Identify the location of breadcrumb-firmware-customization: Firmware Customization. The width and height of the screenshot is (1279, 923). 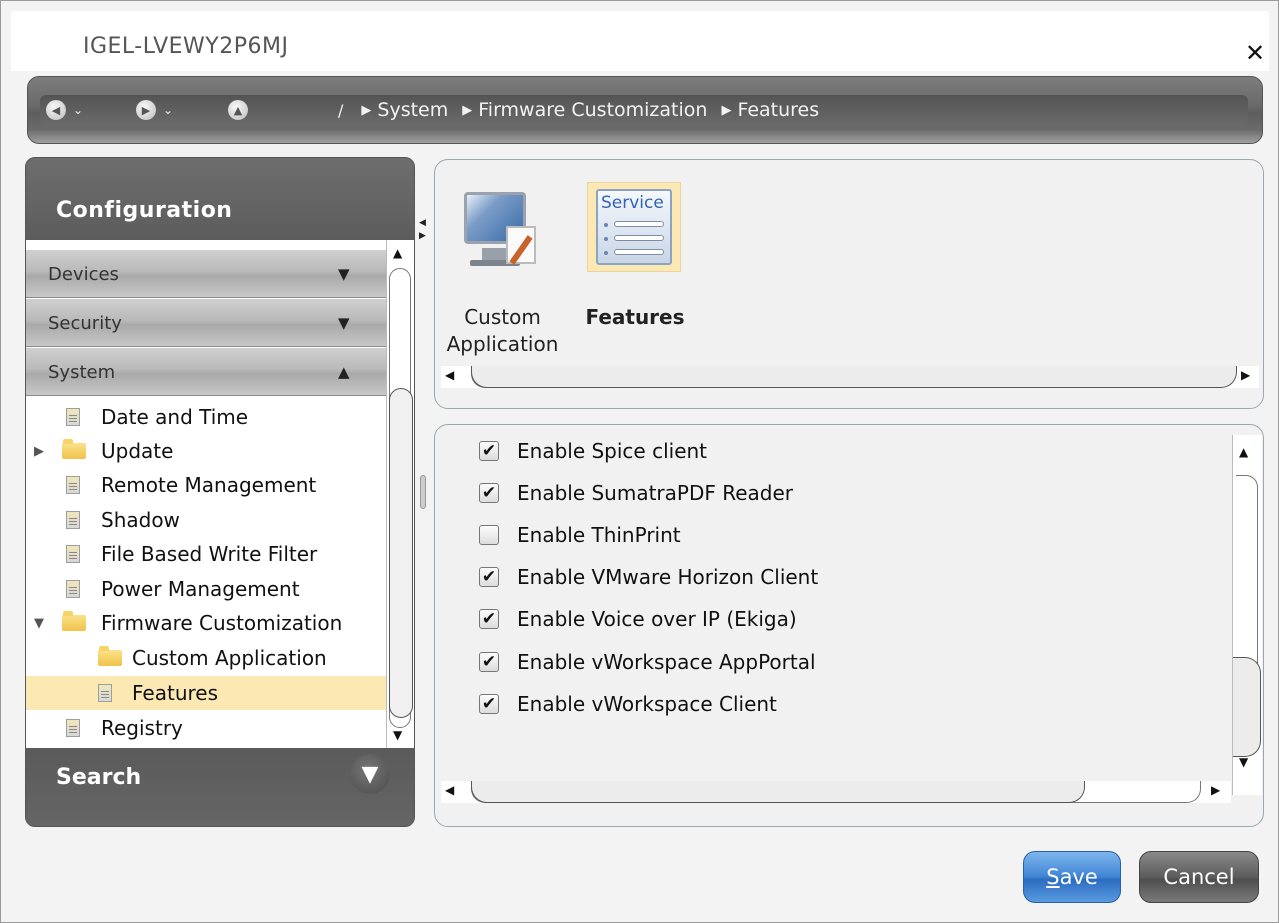
(592, 110).